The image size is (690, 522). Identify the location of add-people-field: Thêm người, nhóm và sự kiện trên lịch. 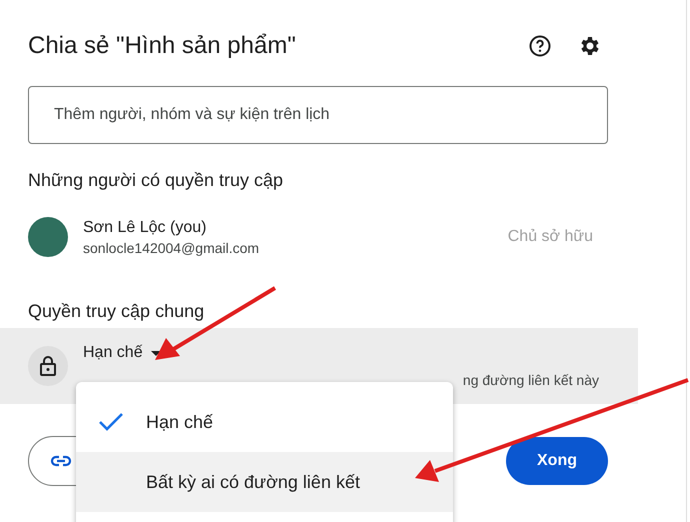
(318, 115).